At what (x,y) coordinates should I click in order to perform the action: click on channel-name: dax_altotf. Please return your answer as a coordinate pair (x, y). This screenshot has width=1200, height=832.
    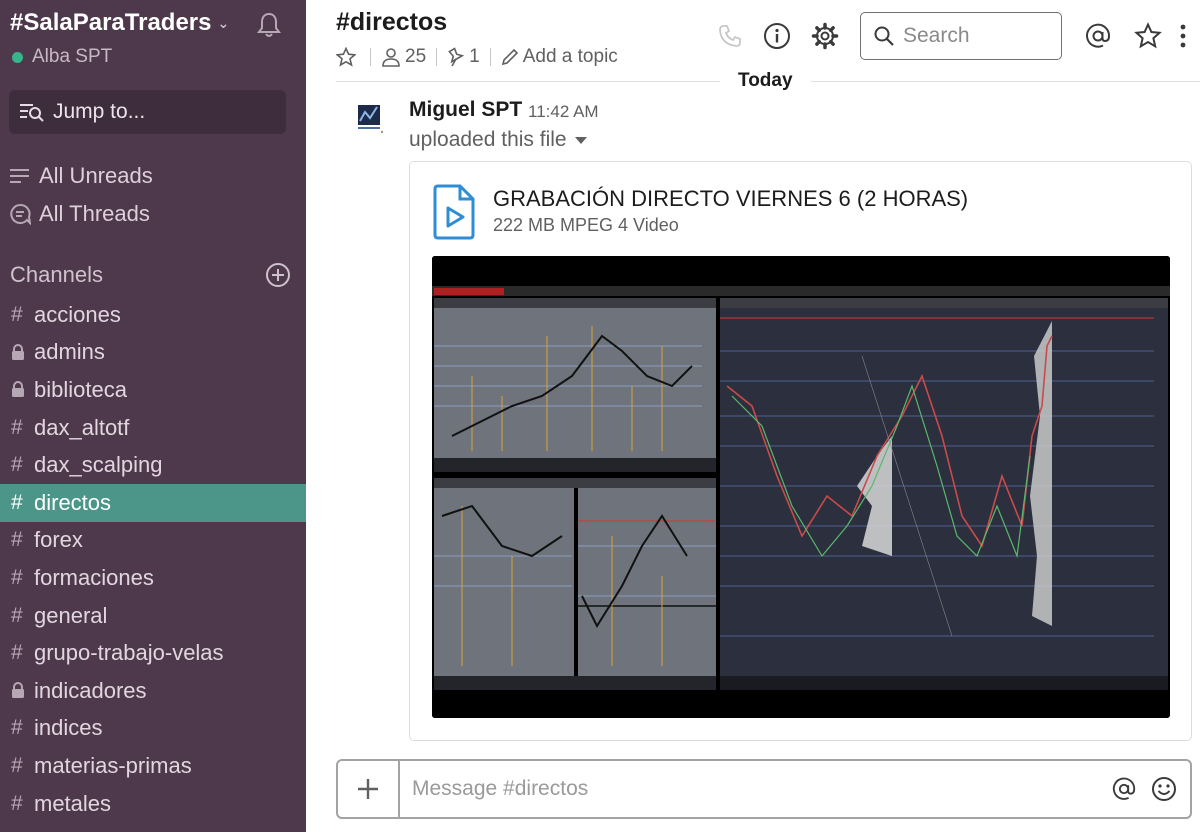
    Looking at the image, I should click on (82, 427).